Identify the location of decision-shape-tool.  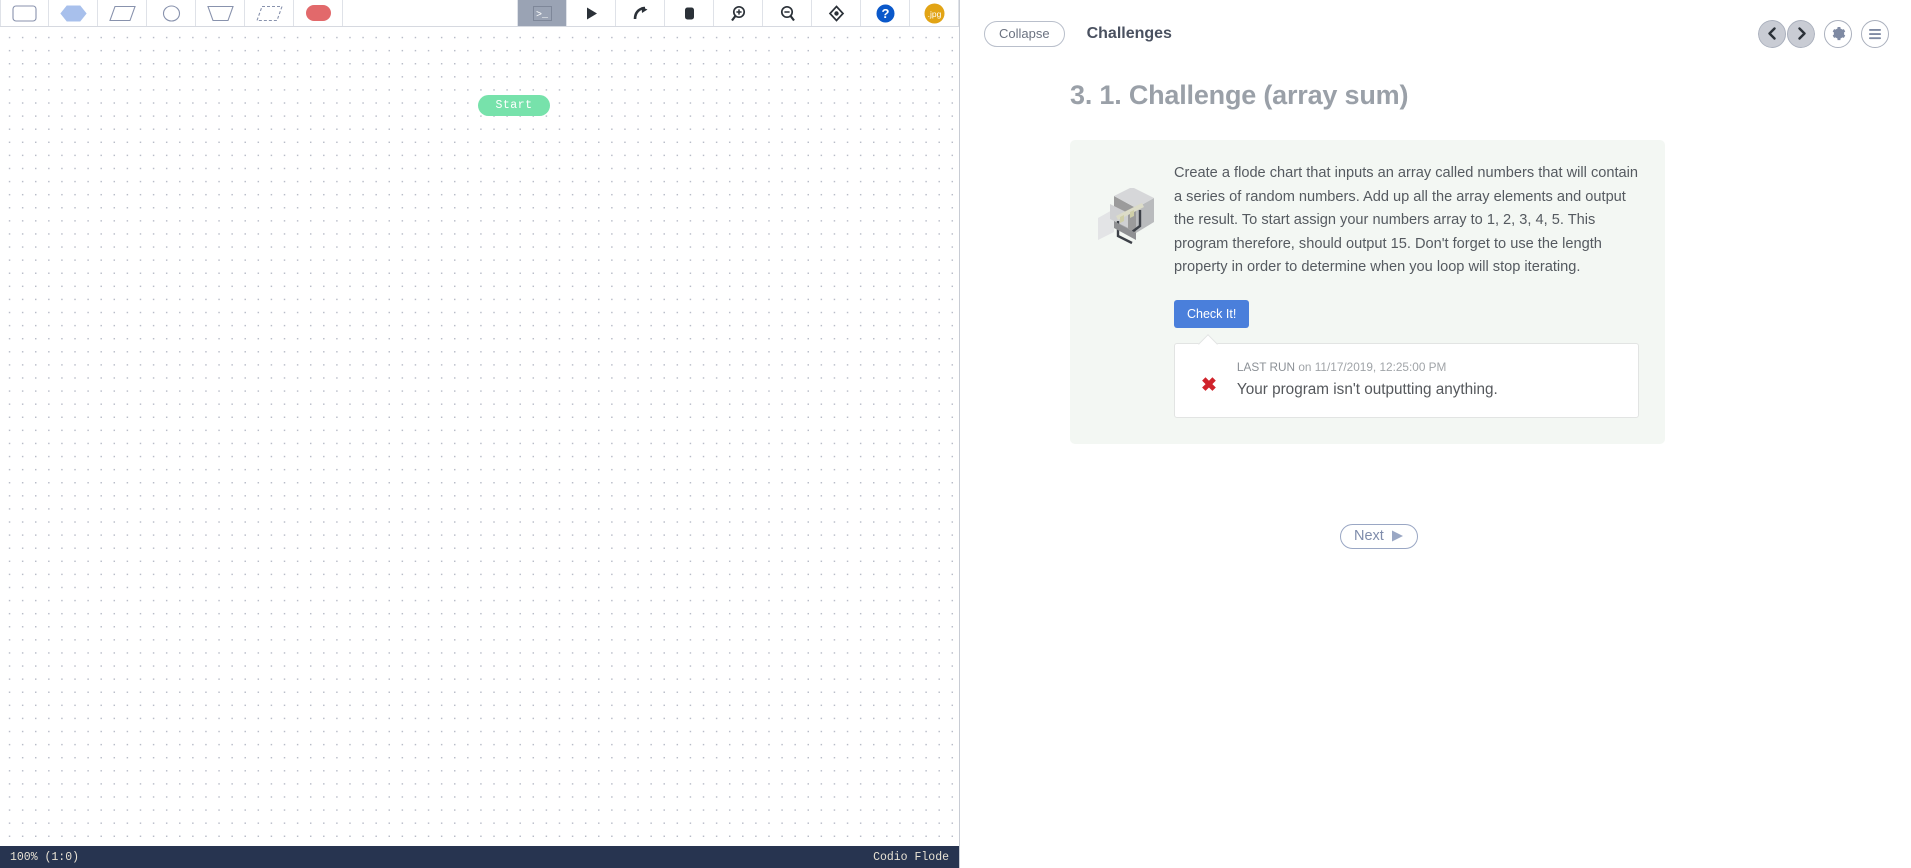
(73, 13).